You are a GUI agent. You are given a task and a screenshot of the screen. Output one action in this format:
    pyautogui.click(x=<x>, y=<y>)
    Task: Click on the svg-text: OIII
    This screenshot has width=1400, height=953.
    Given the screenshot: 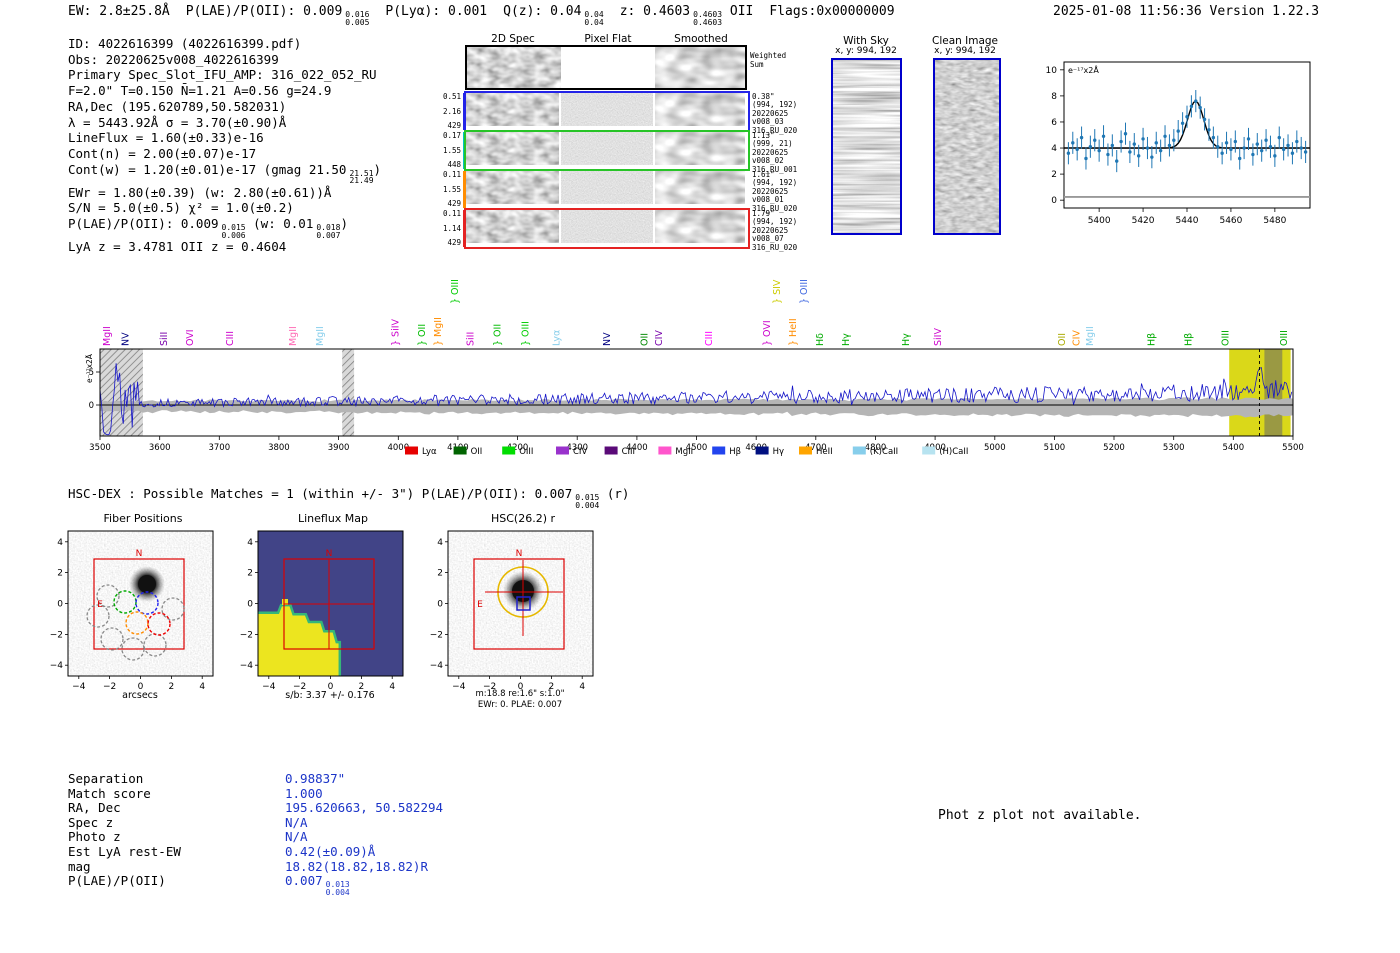 What is the action you would take?
    pyautogui.click(x=1284, y=338)
    